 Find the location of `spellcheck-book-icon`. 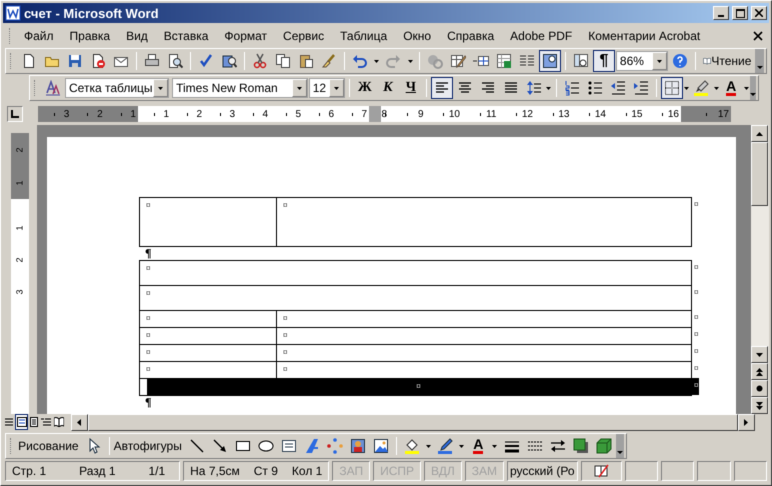

spellcheck-book-icon is located at coordinates (601, 471).